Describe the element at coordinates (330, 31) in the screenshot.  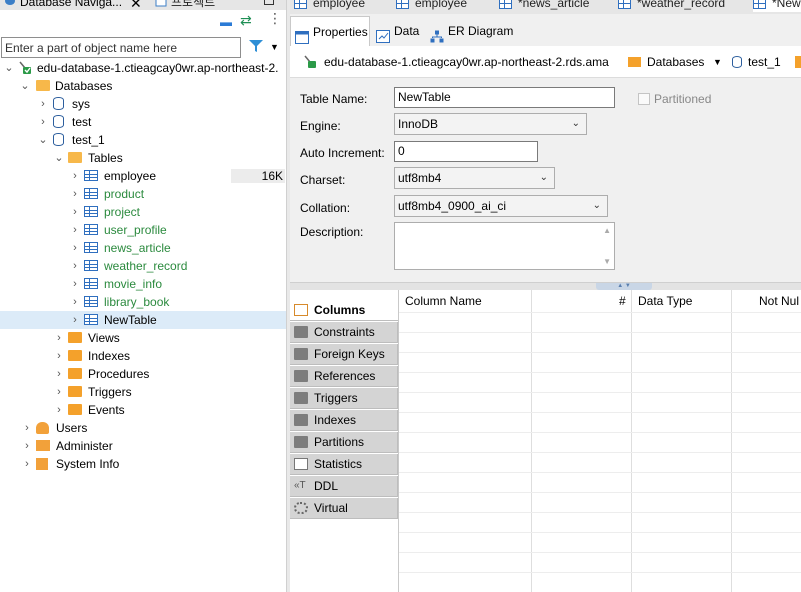
I see `tab-properties: Properties` at that location.